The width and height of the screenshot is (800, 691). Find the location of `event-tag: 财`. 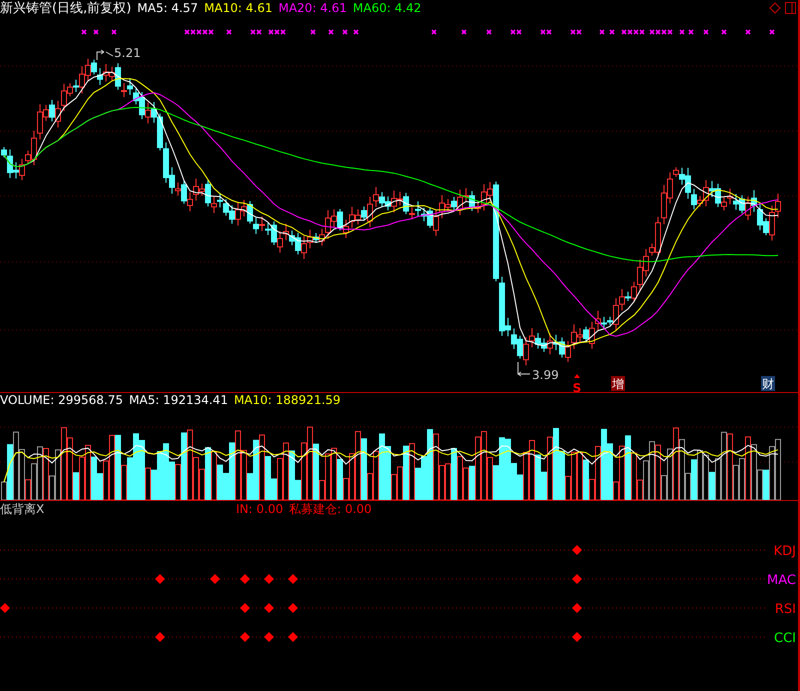

event-tag: 财 is located at coordinates (768, 383).